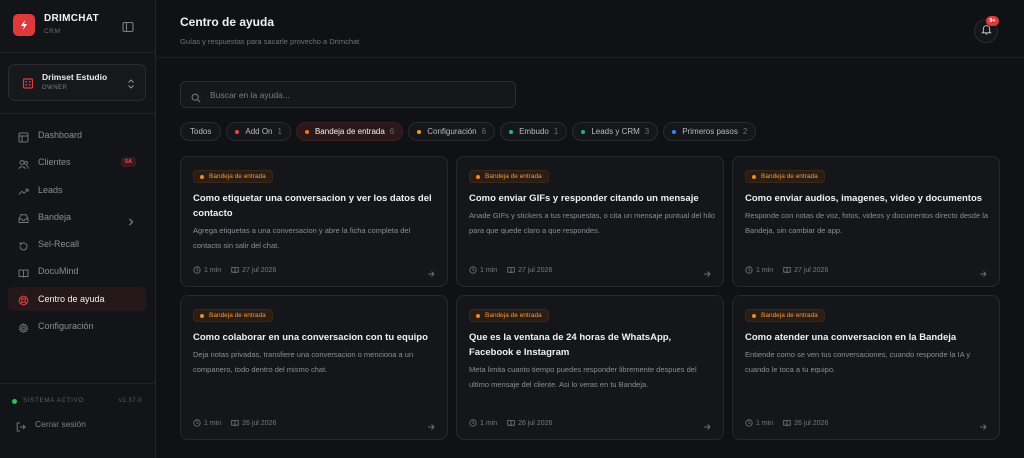 The height and width of the screenshot is (458, 1024). I want to click on search-input, so click(350, 94).